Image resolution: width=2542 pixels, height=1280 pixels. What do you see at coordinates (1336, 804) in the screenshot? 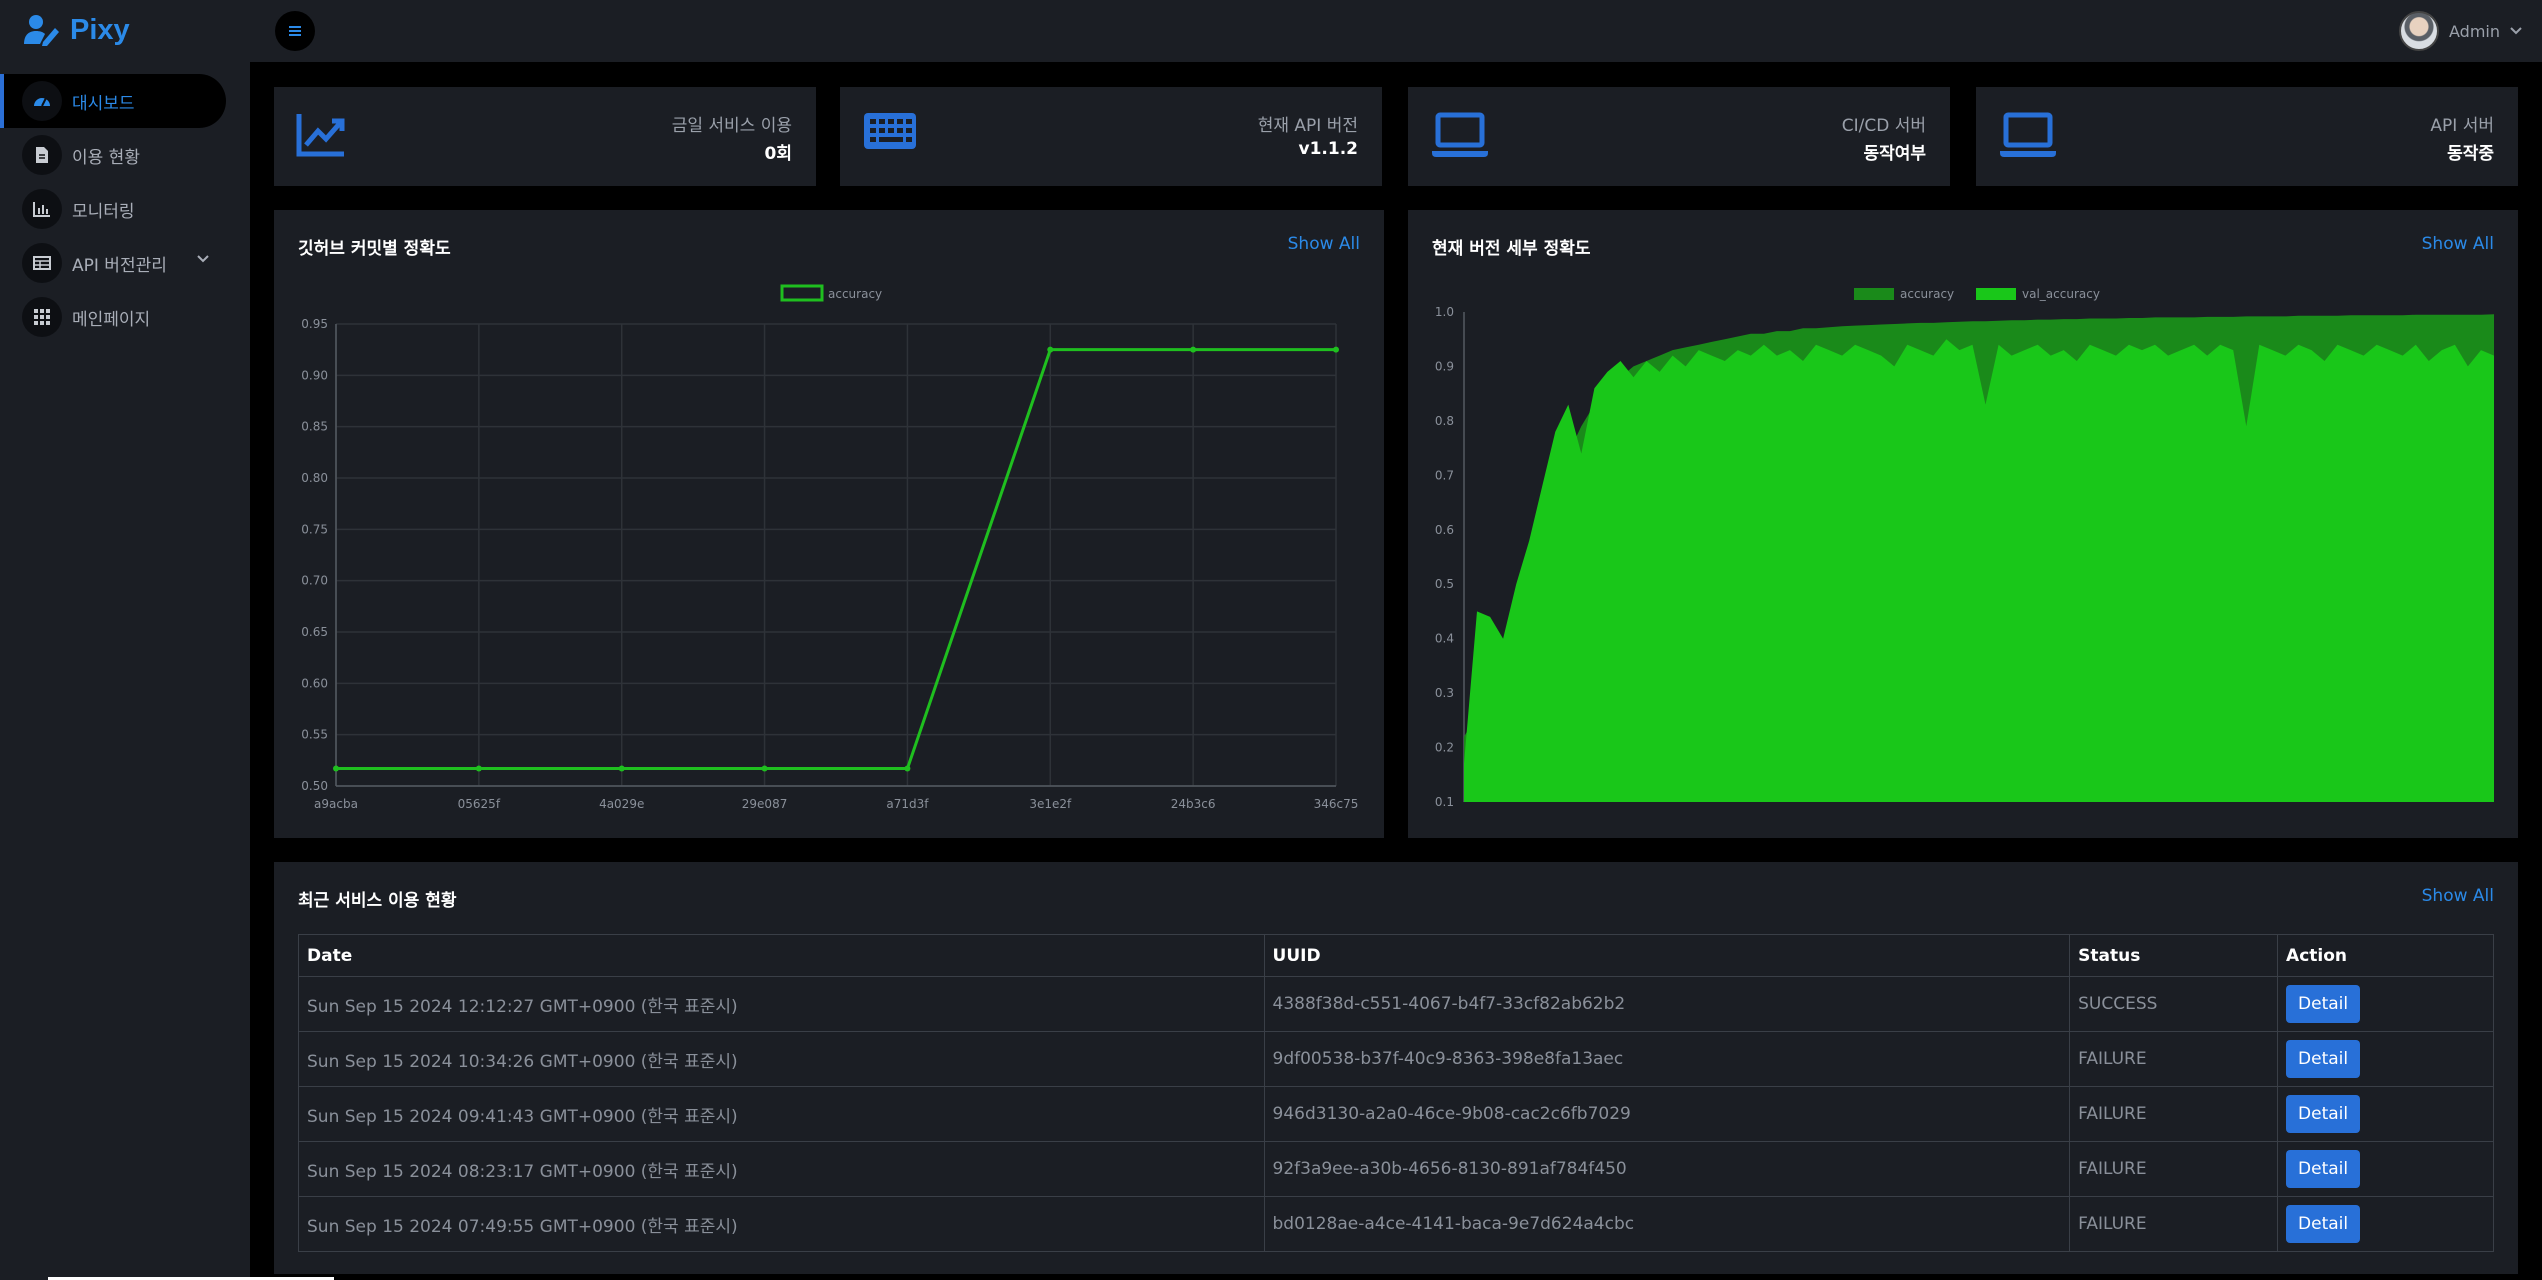
I see `x-tick-label: 346c75` at bounding box center [1336, 804].